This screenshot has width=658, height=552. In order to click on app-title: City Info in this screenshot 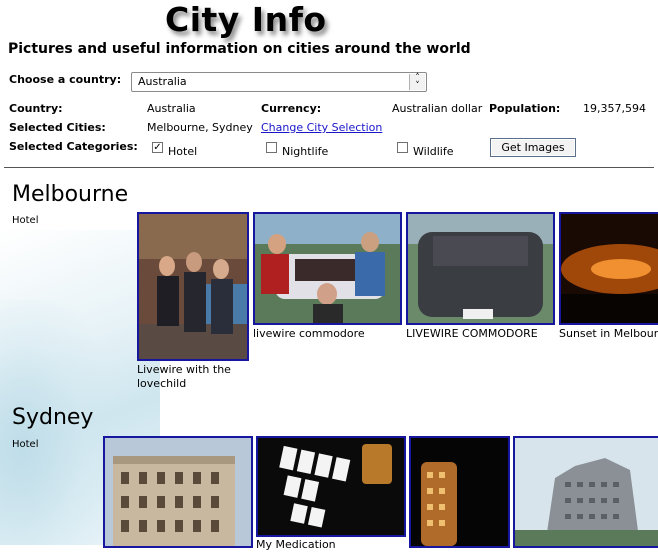, I will do `click(246, 19)`.